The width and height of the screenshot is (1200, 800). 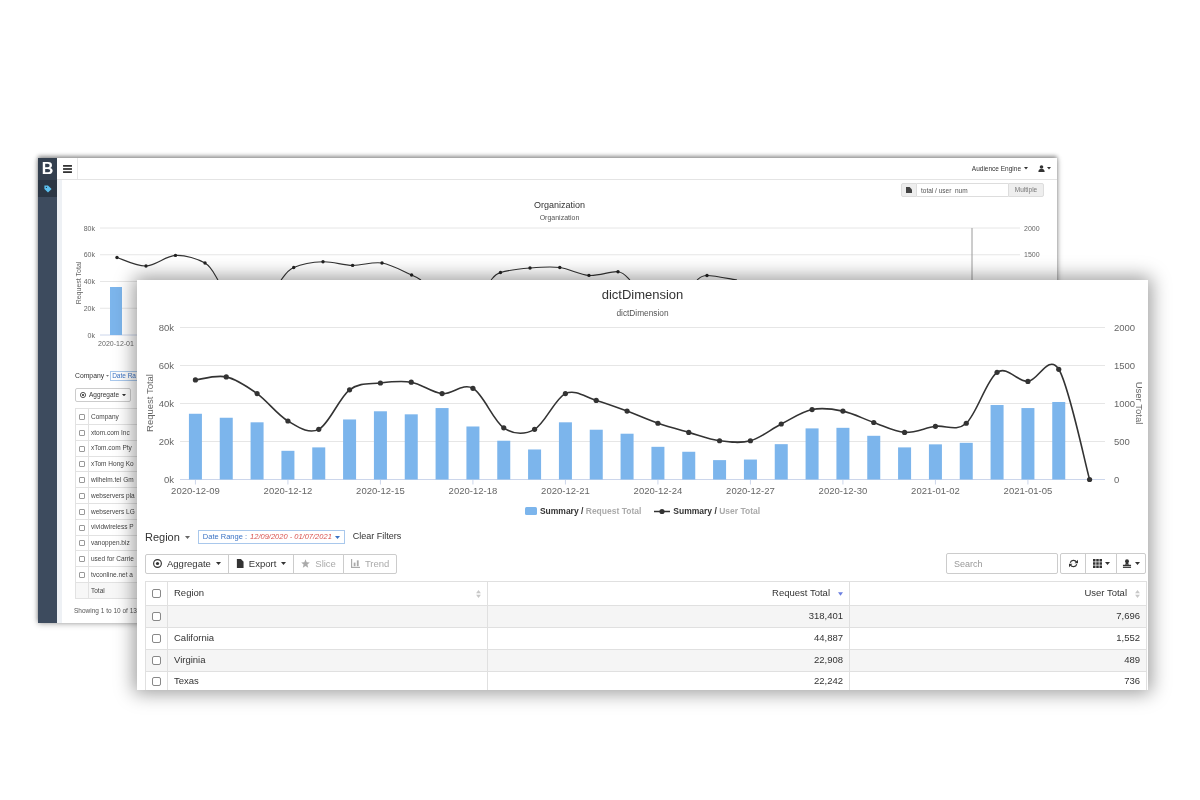 What do you see at coordinates (187, 563) in the screenshot?
I see `aggregate-button: Aggregate` at bounding box center [187, 563].